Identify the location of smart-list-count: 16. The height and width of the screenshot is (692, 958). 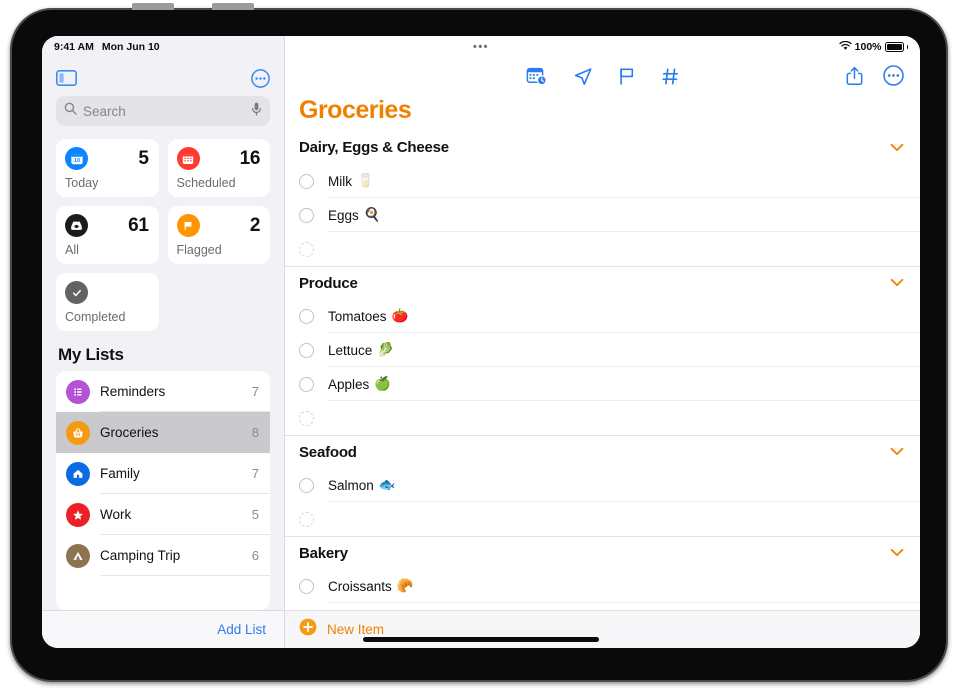
(250, 158).